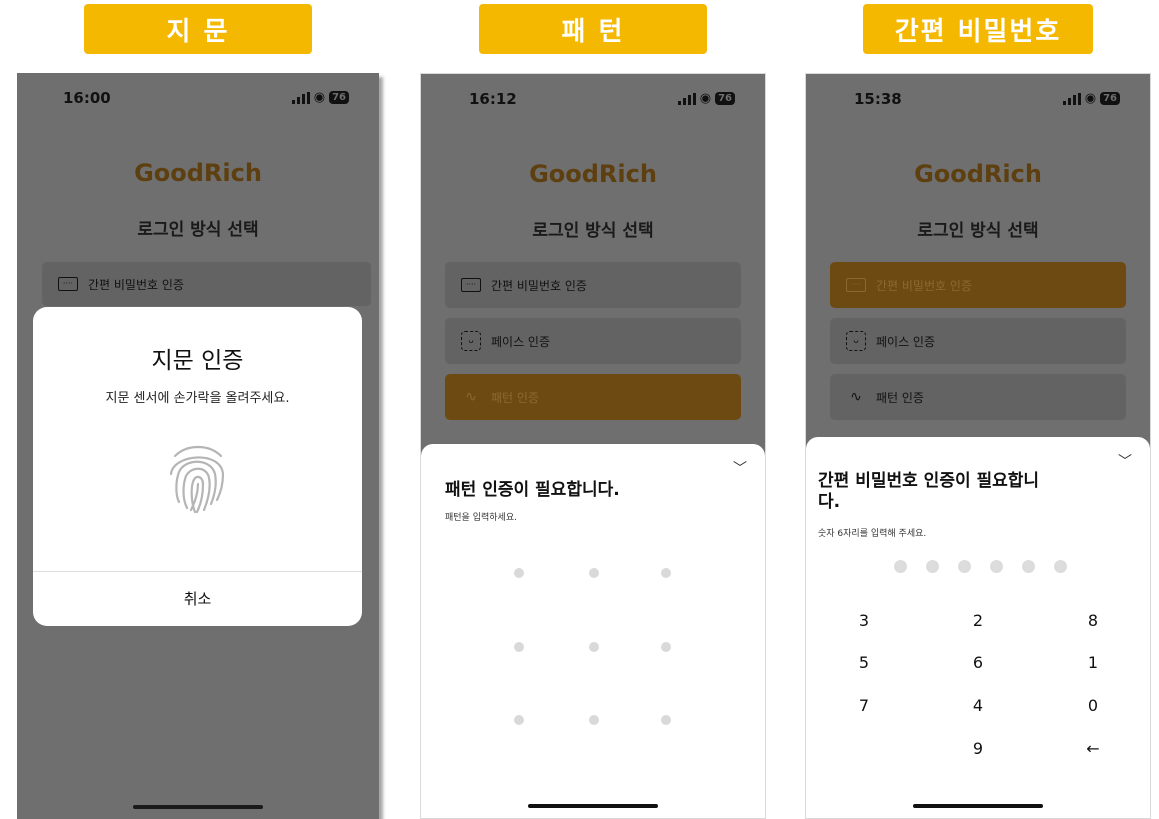 The image size is (1159, 819). Describe the element at coordinates (1093, 620) in the screenshot. I see `keypad-key: 8` at that location.